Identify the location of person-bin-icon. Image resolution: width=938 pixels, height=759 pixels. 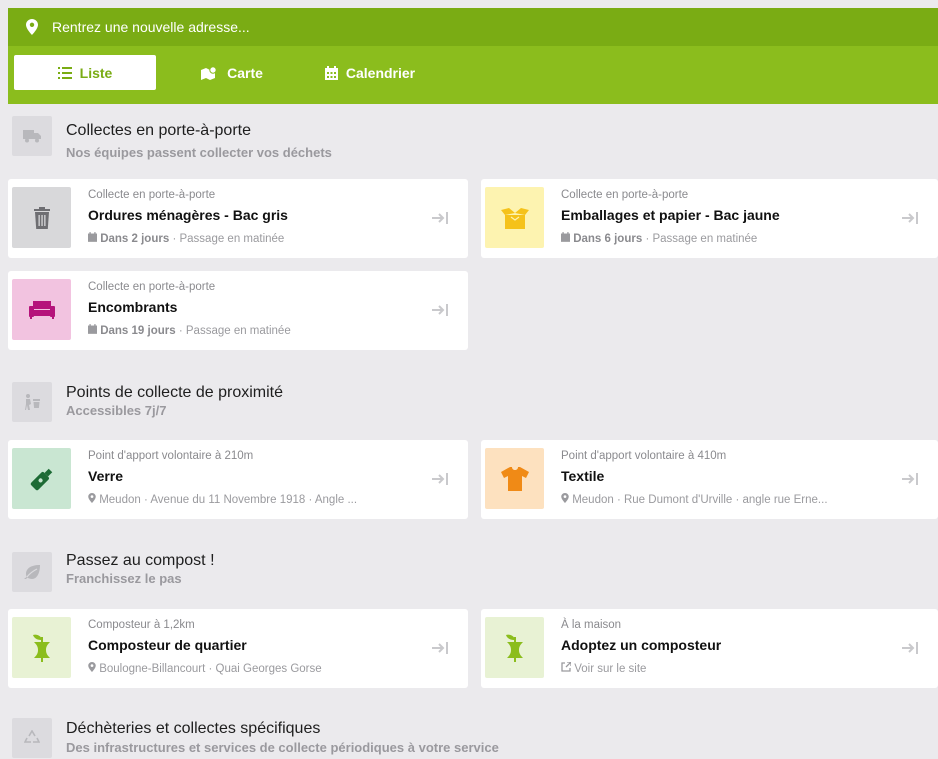
(32, 402).